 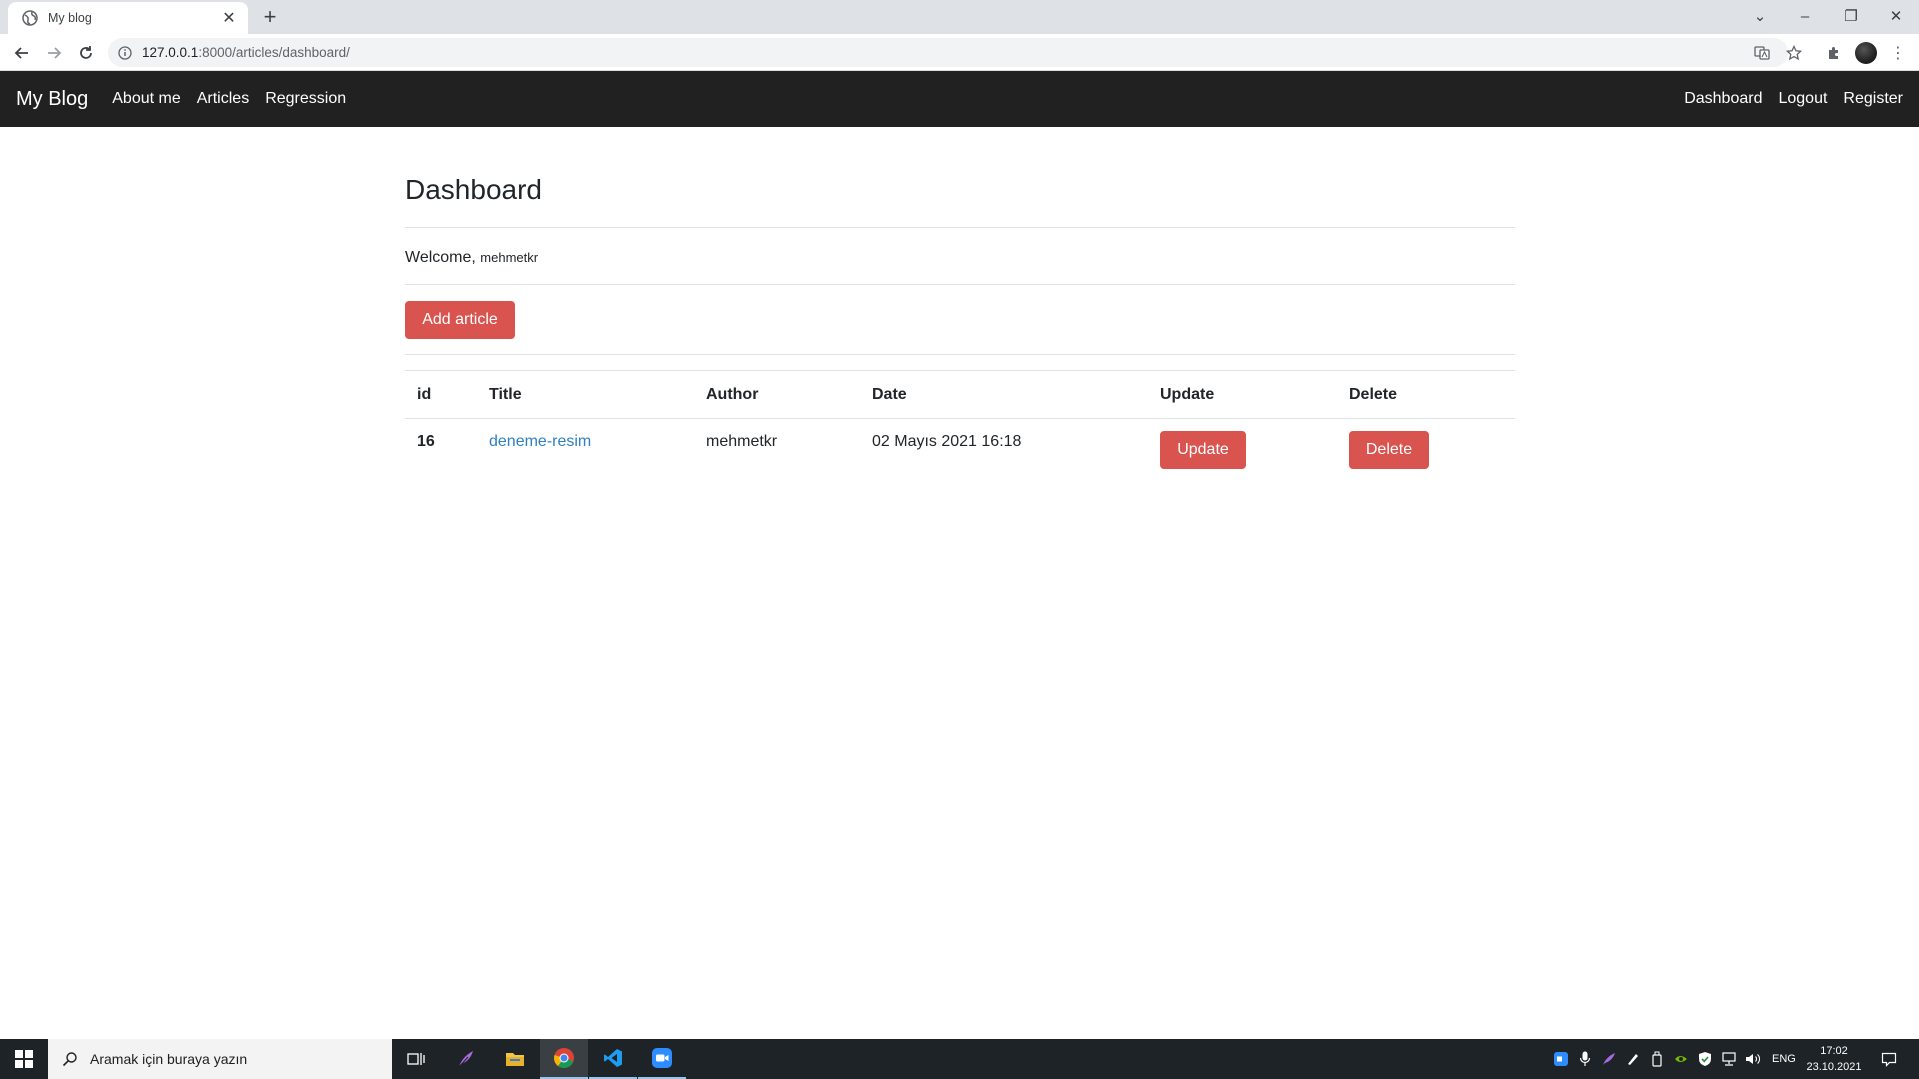 What do you see at coordinates (441, 394) in the screenshot?
I see `header-id: id` at bounding box center [441, 394].